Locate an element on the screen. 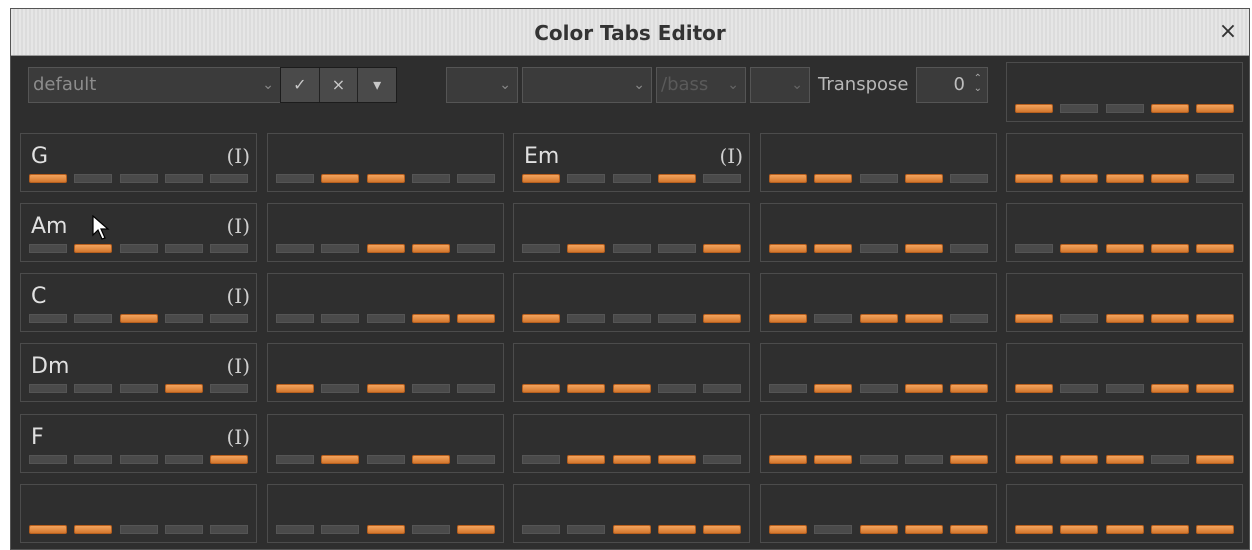 This screenshot has width=1252, height=550. transpose-spinbox: 0 ⌃ ⌄ is located at coordinates (952, 85).